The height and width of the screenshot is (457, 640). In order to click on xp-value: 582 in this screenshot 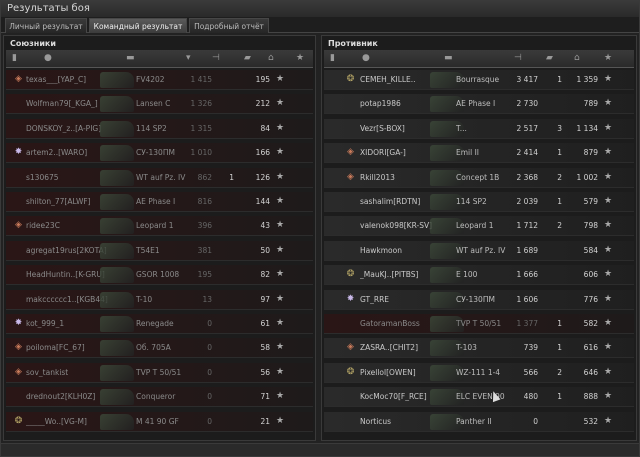, I will do `click(590, 323)`.